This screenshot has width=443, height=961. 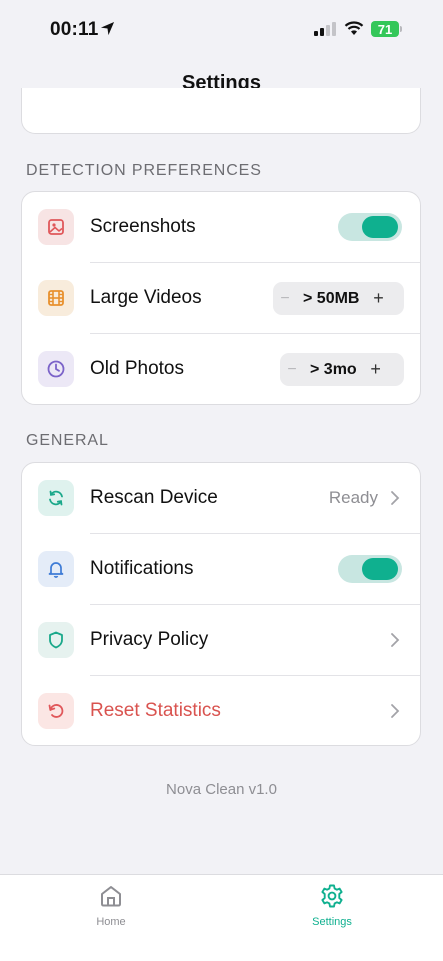 I want to click on tab-home: Home, so click(x=111, y=905).